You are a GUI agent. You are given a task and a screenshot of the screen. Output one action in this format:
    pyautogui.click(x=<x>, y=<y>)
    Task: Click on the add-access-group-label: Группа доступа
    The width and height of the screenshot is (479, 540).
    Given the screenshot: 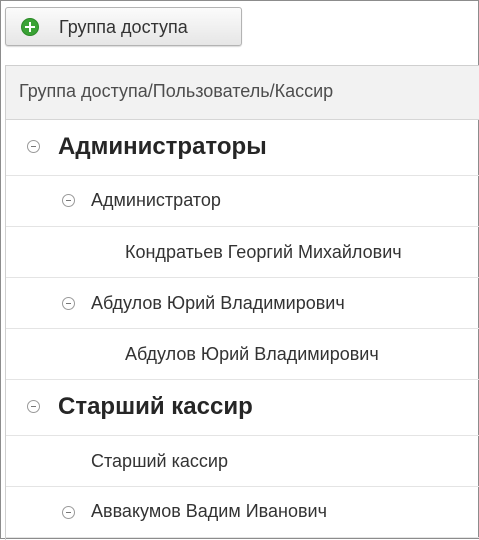 What is the action you would take?
    pyautogui.click(x=123, y=27)
    